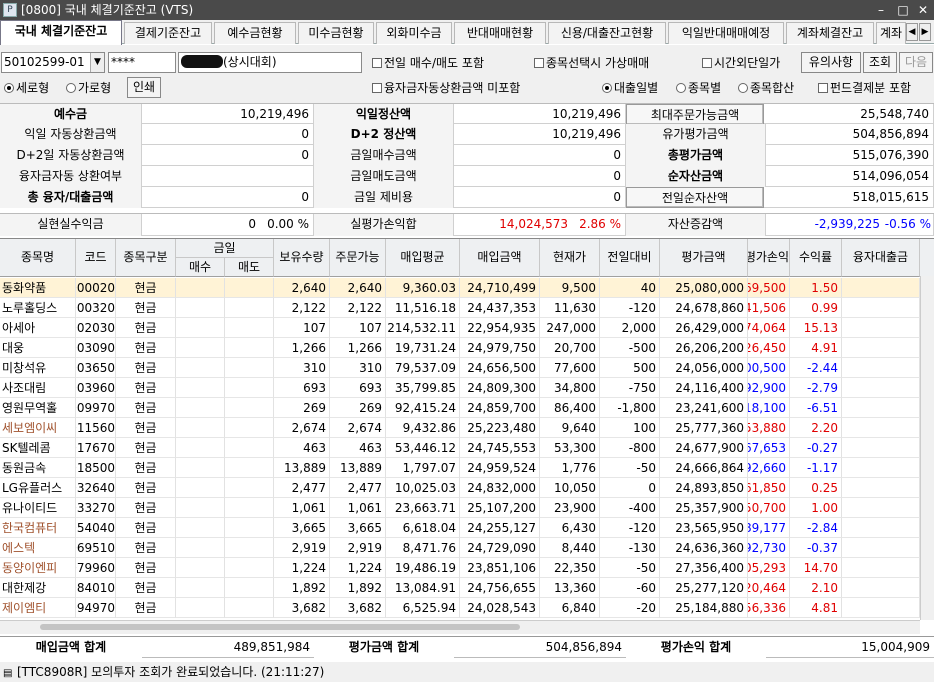 The height and width of the screenshot is (682, 934). I want to click on after-hours-checkbox: 시간외단일가, so click(741, 63).